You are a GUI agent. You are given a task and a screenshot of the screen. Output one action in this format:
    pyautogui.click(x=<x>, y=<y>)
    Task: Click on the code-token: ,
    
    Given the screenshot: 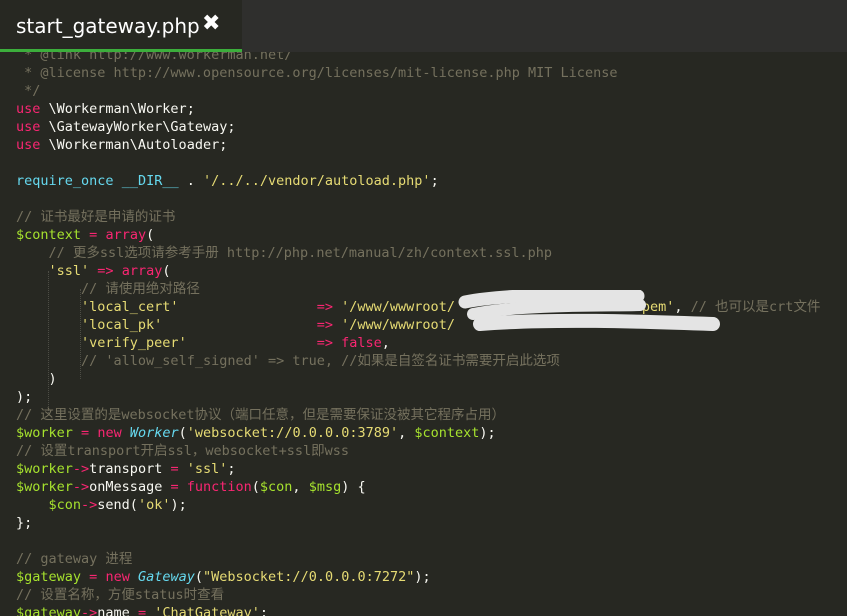 What is the action you would take?
    pyautogui.click(x=406, y=433)
    